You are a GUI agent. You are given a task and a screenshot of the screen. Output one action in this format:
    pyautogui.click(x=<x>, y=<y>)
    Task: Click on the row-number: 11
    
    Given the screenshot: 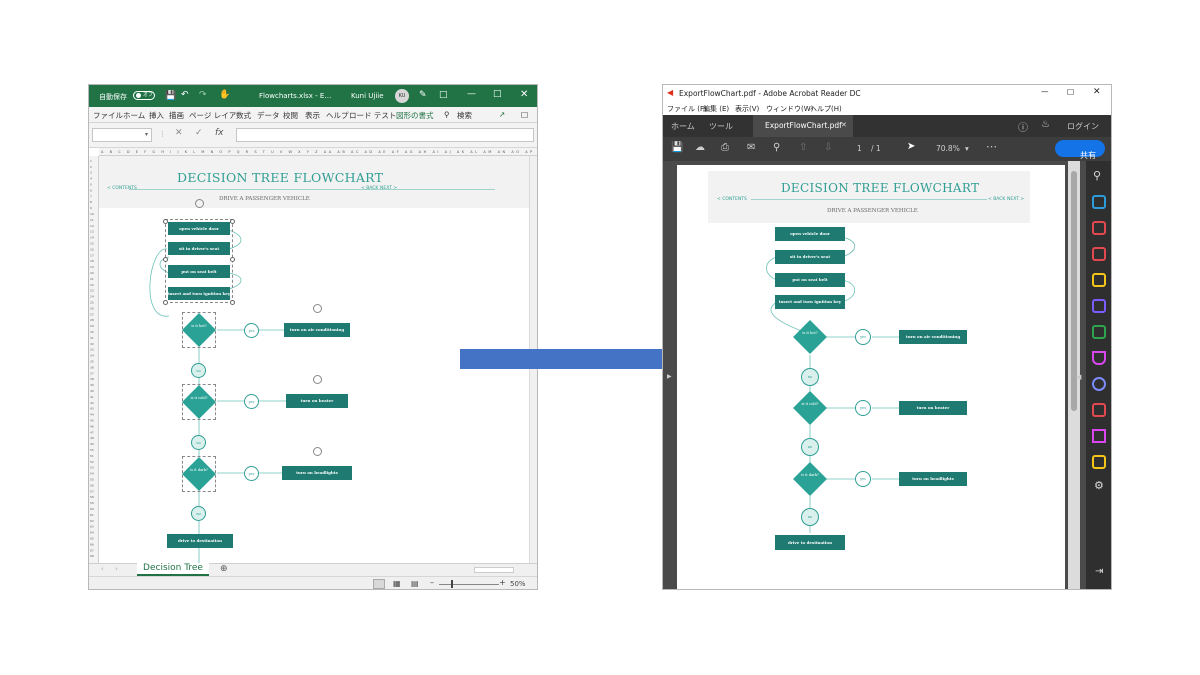 What is the action you would take?
    pyautogui.click(x=92, y=220)
    